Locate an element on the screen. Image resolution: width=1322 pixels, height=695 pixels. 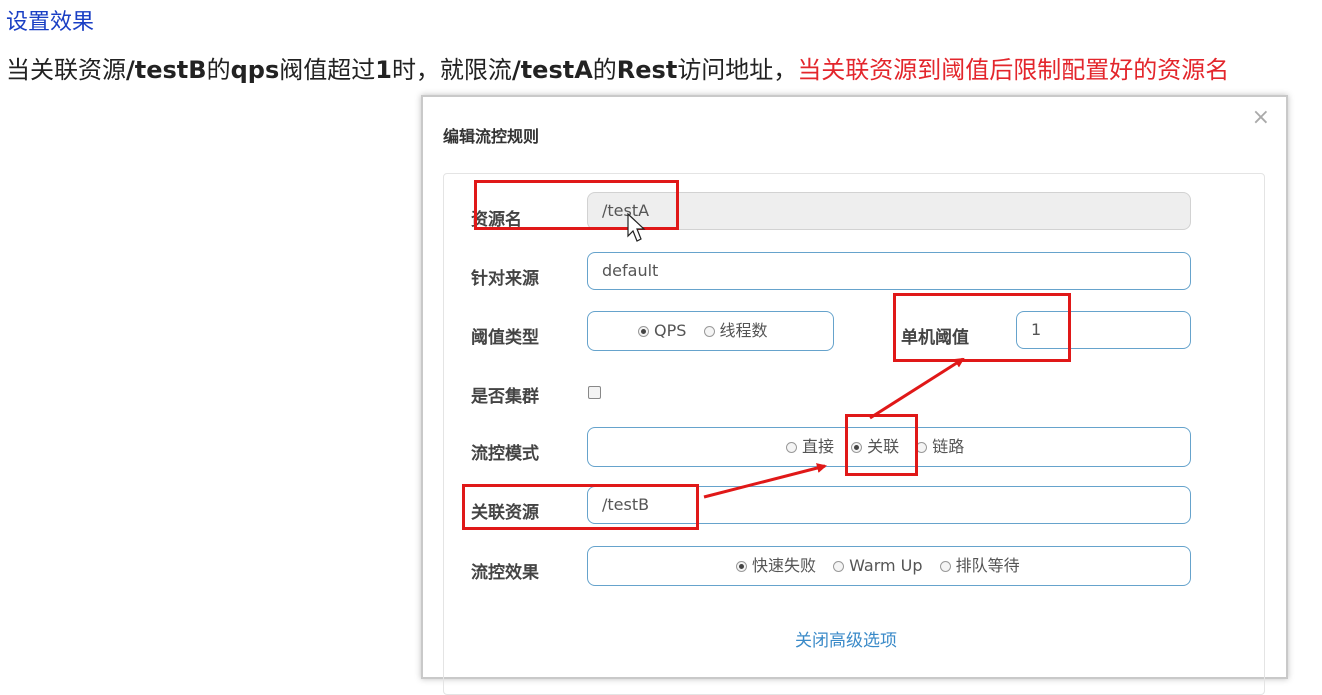
threshold-type-qps: QPS is located at coordinates (662, 330).